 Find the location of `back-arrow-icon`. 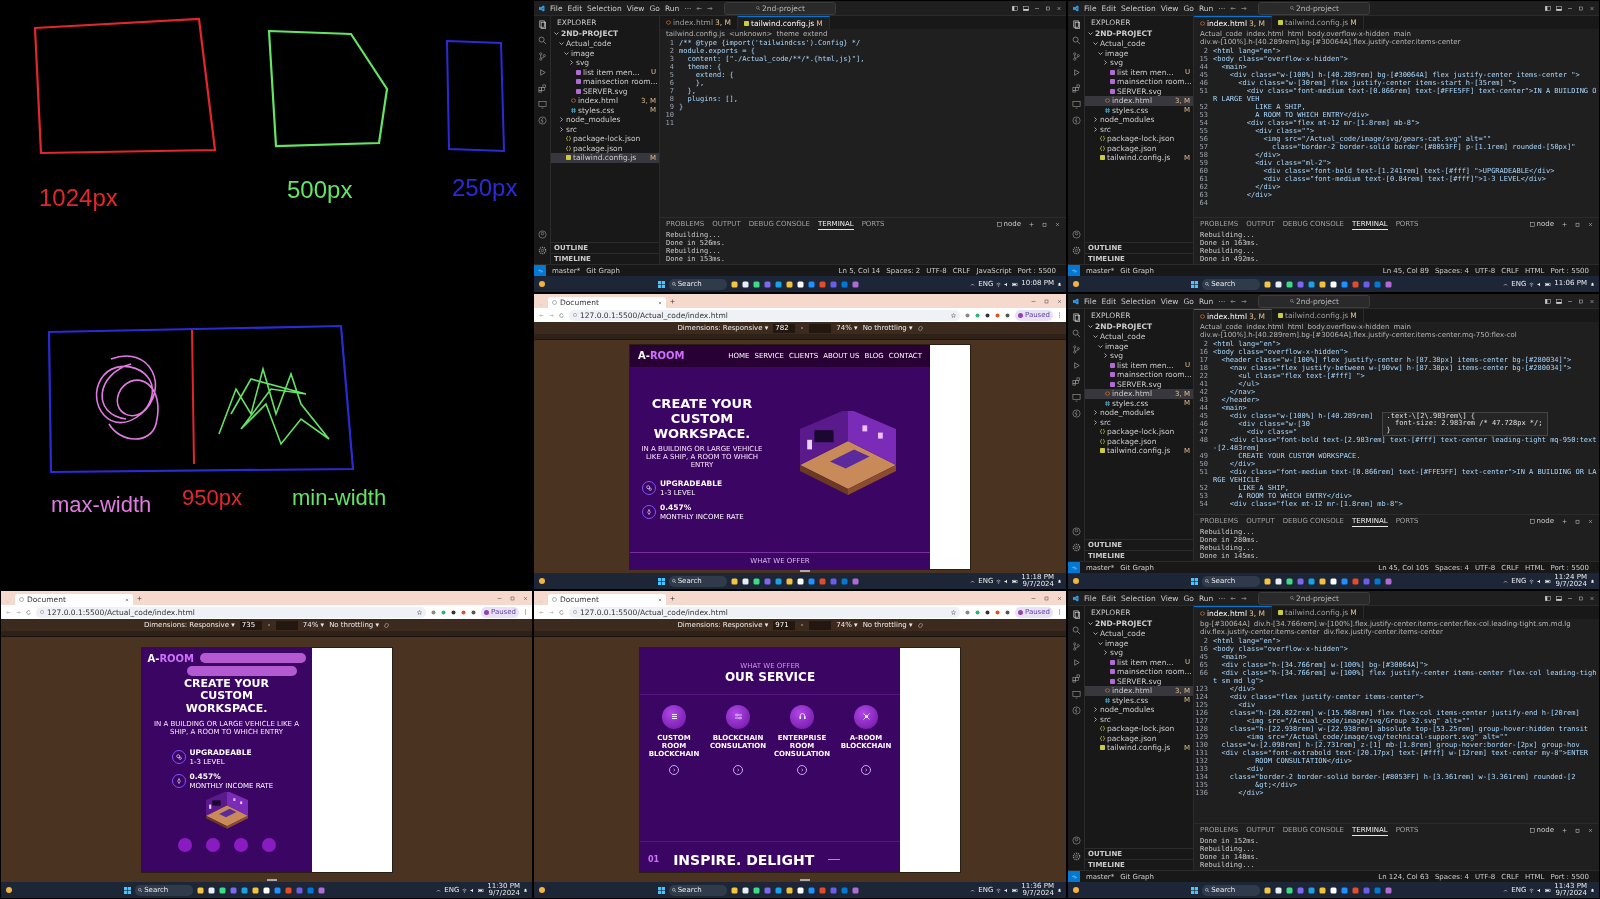

back-arrow-icon is located at coordinates (1233, 598).